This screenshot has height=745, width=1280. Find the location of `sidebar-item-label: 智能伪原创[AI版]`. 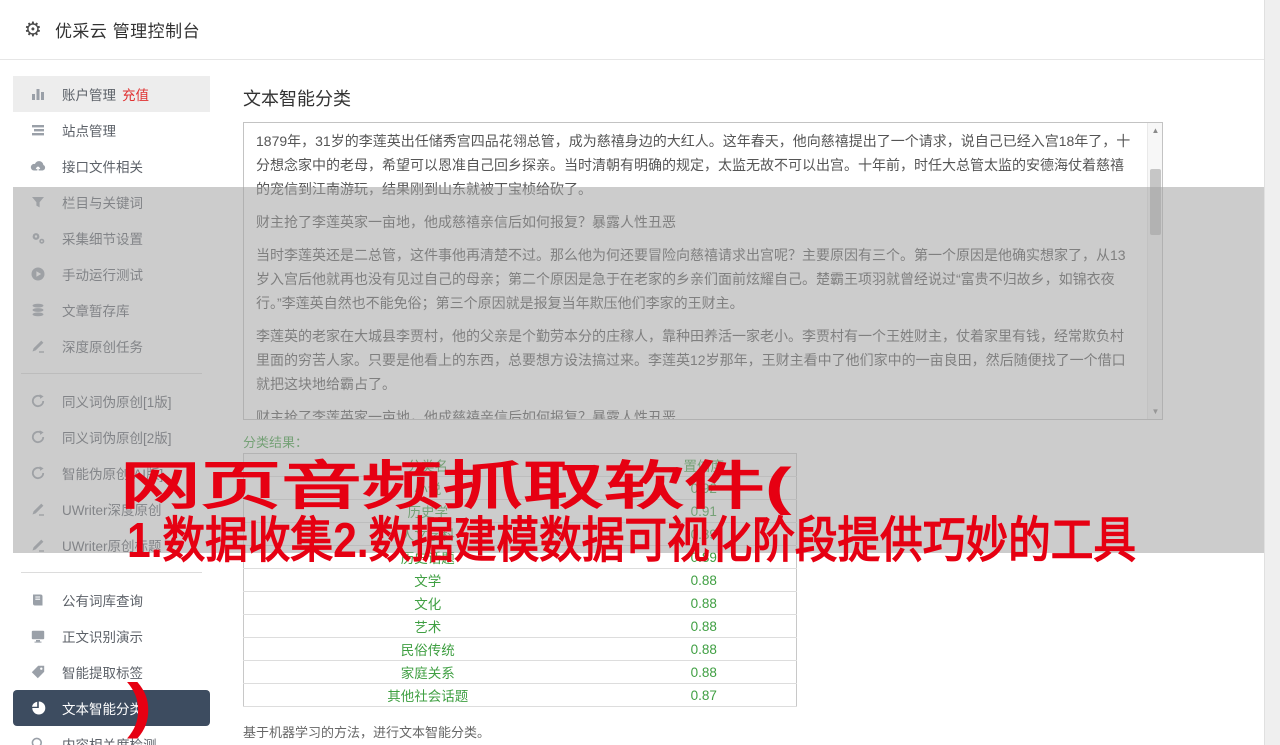

sidebar-item-label: 智能伪原创[AI版] is located at coordinates (113, 474).